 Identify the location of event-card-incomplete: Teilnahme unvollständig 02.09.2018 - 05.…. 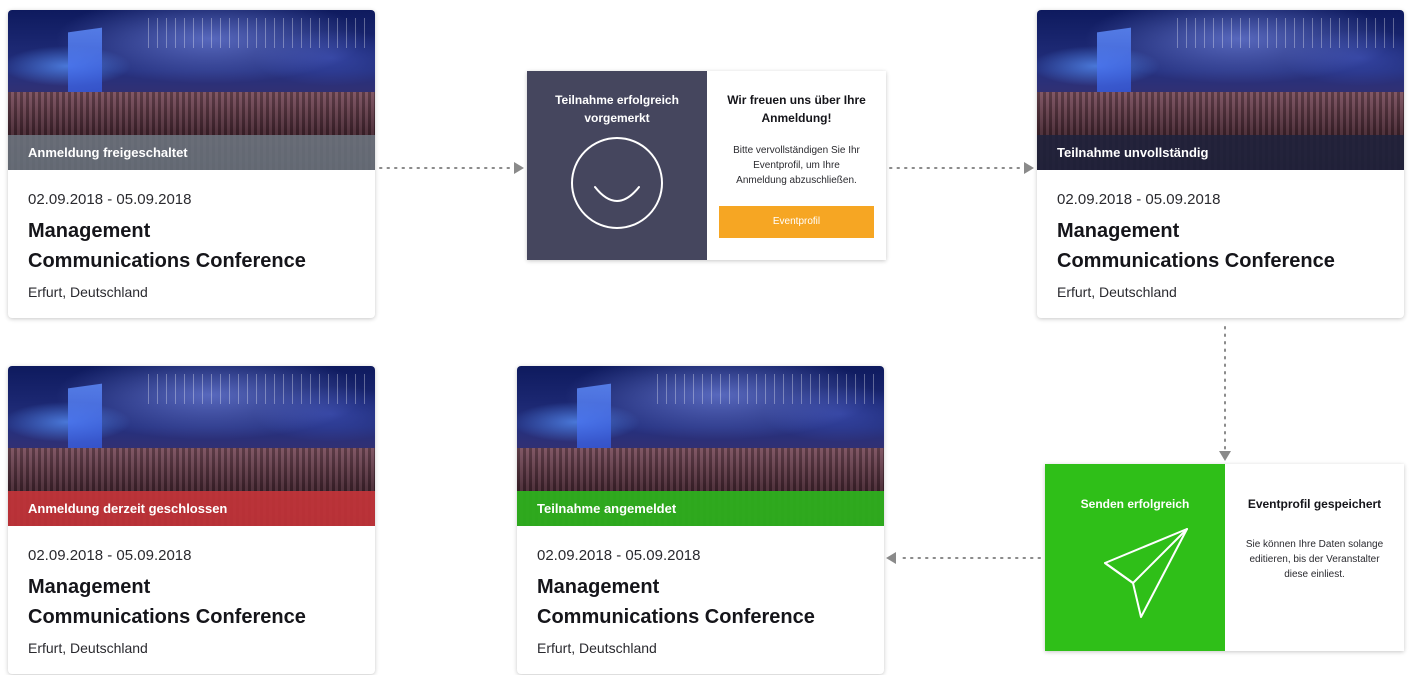
(1220, 164).